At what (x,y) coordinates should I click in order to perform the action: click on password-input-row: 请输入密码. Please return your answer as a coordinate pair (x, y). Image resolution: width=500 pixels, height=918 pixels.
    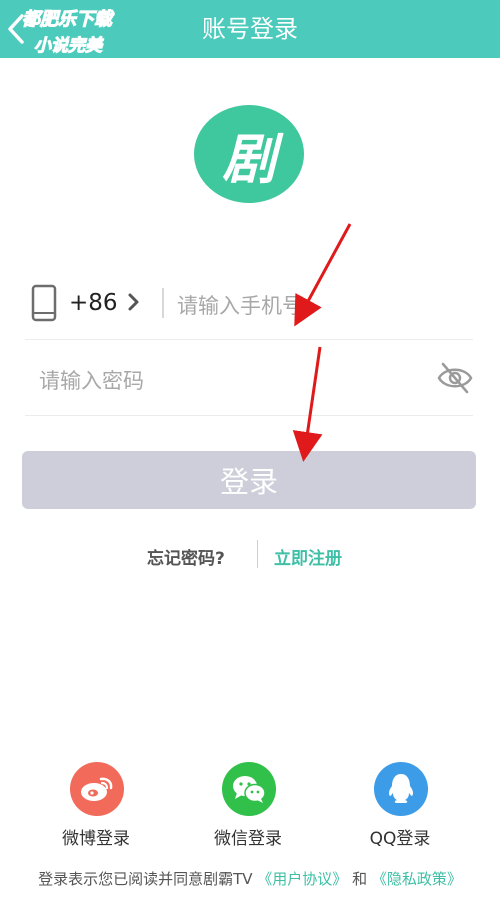
    Looking at the image, I should click on (249, 378).